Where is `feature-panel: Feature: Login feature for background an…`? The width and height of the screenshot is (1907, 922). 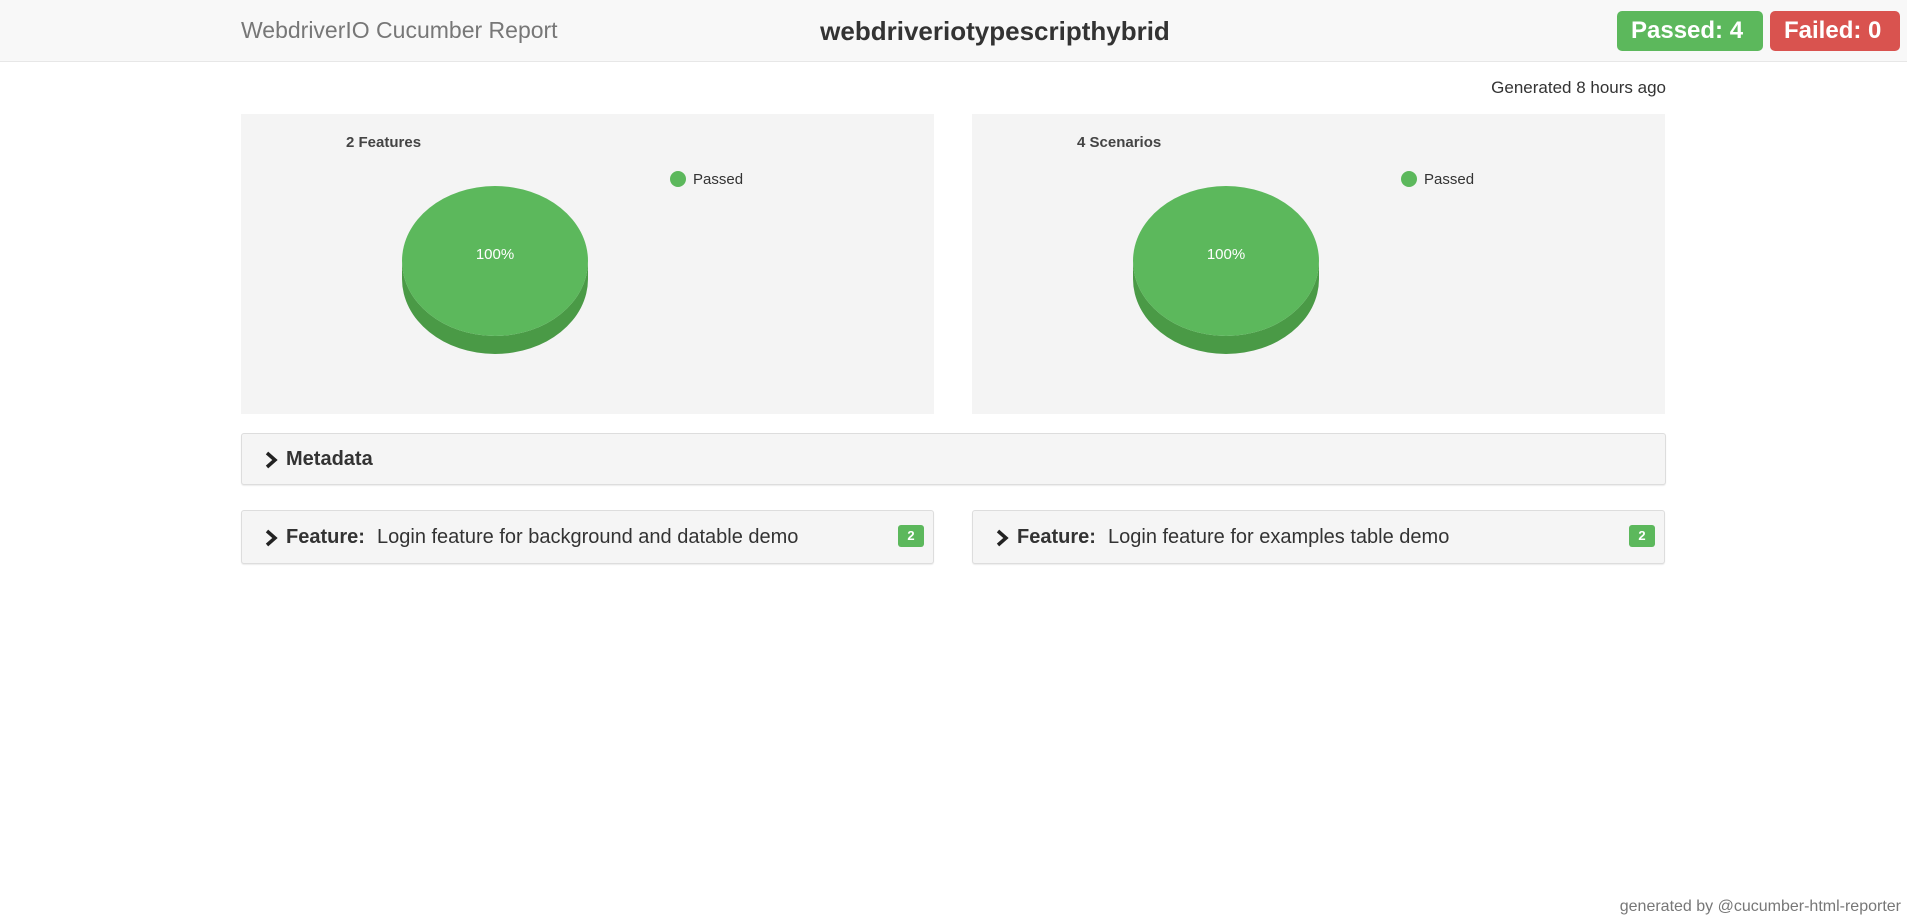
feature-panel: Feature: Login feature for background an… is located at coordinates (587, 537).